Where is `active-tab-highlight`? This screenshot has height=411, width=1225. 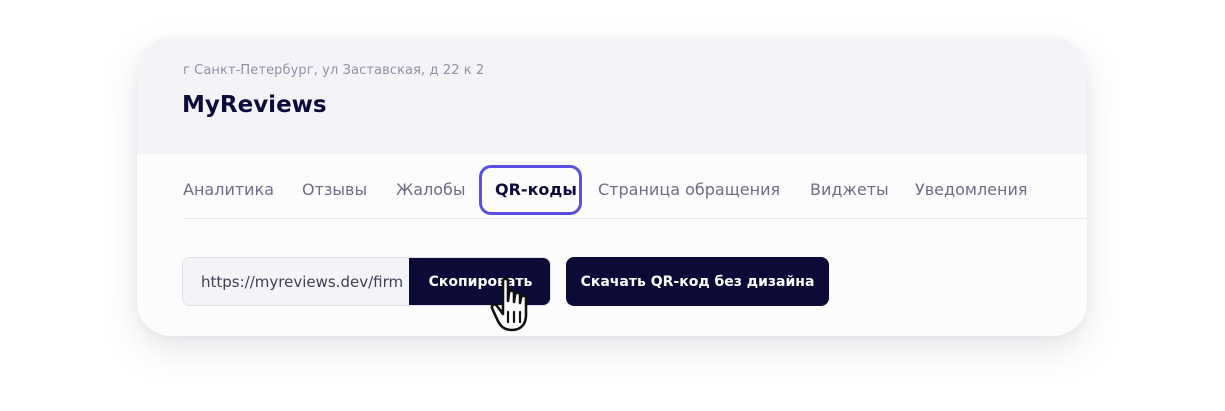 active-tab-highlight is located at coordinates (530, 190).